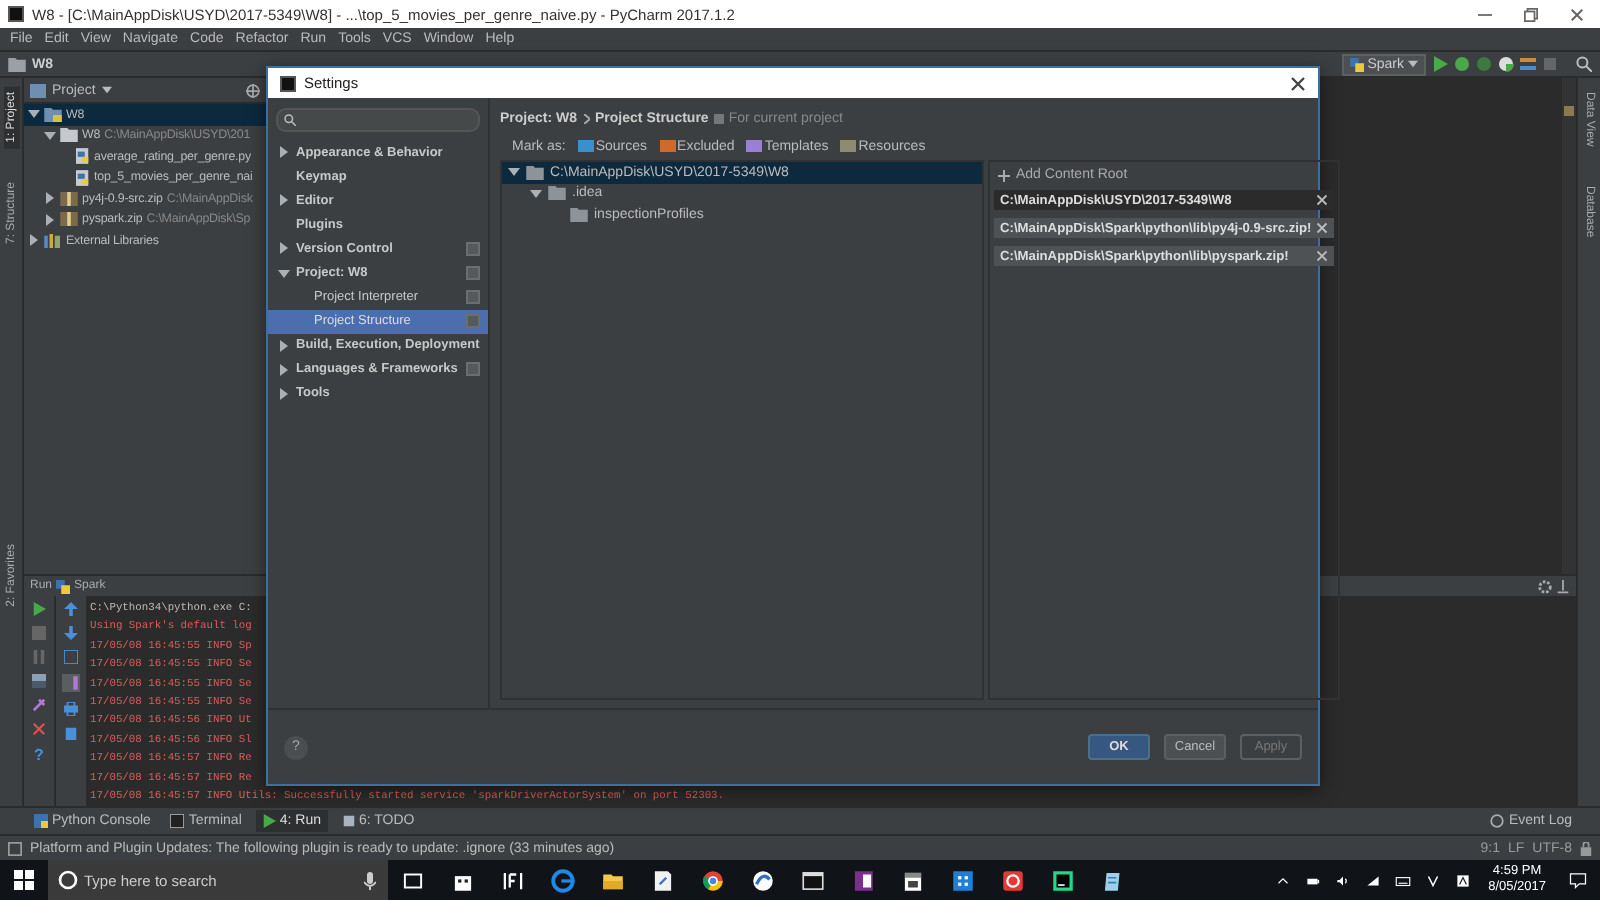  Describe the element at coordinates (1343, 880) in the screenshot. I see `speaker-icon` at that location.